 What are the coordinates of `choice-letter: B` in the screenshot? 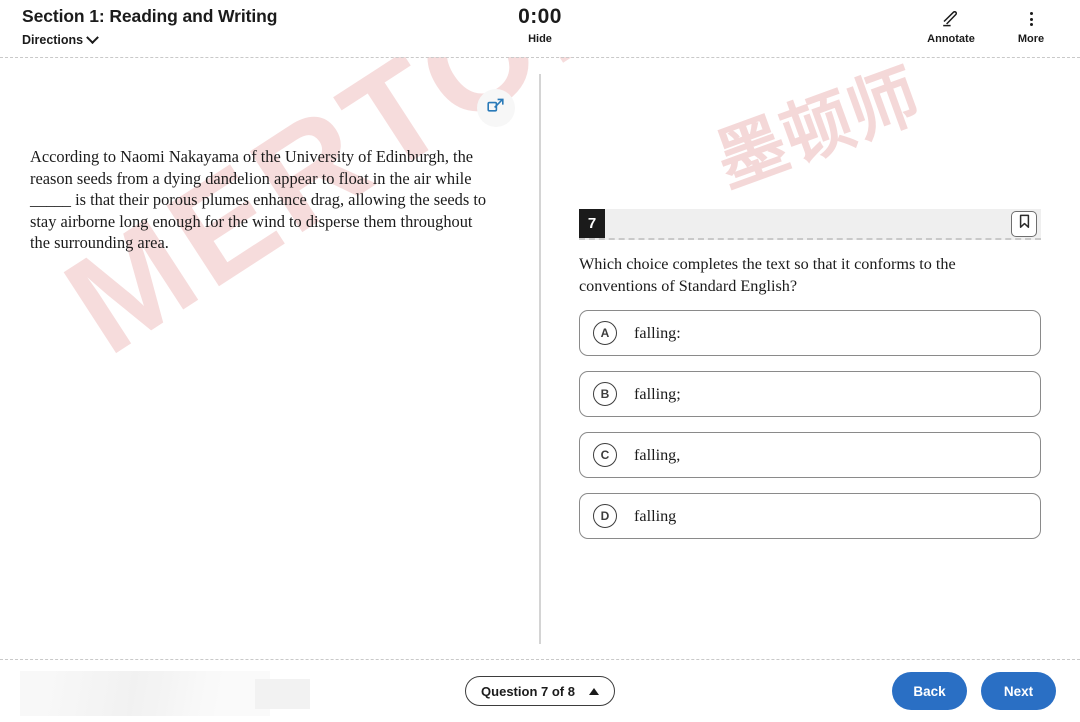 It's located at (605, 394).